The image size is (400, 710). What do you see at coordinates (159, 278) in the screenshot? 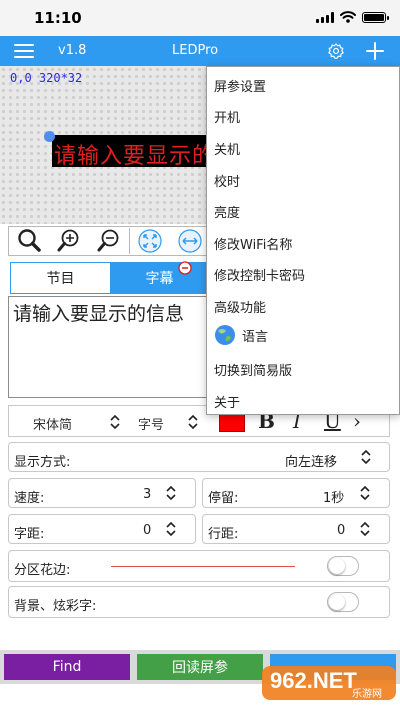
I see `tab-subtitle: 字幕` at bounding box center [159, 278].